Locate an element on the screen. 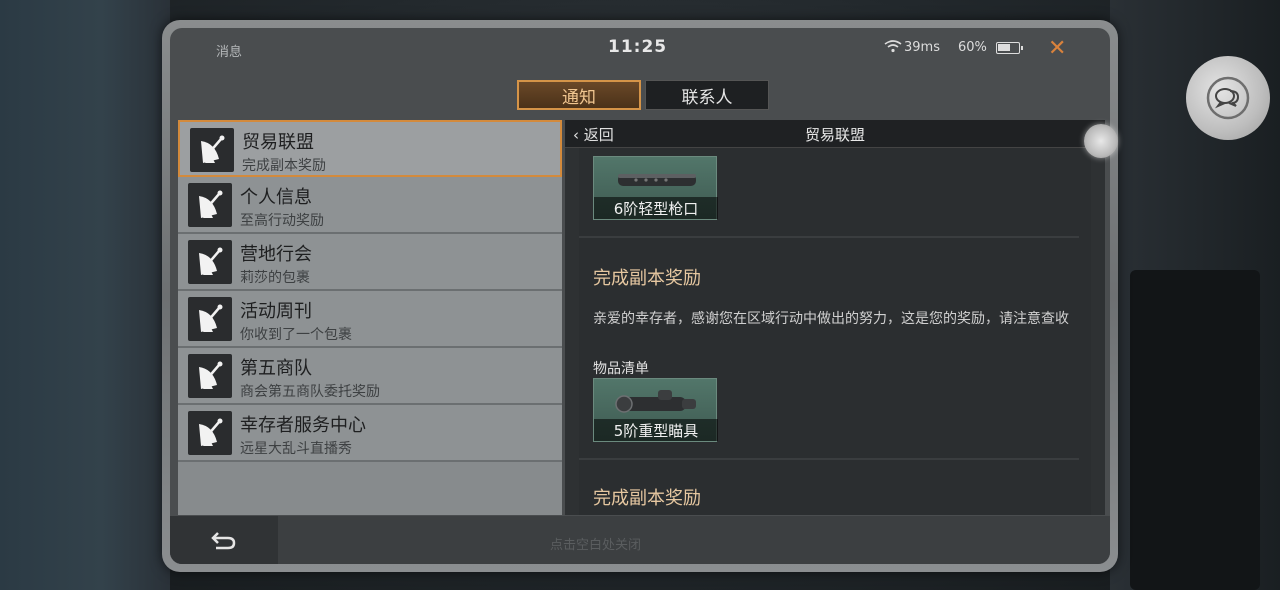 The height and width of the screenshot is (590, 1280). list-item-subtitle: 至高行动奖励 is located at coordinates (282, 221).